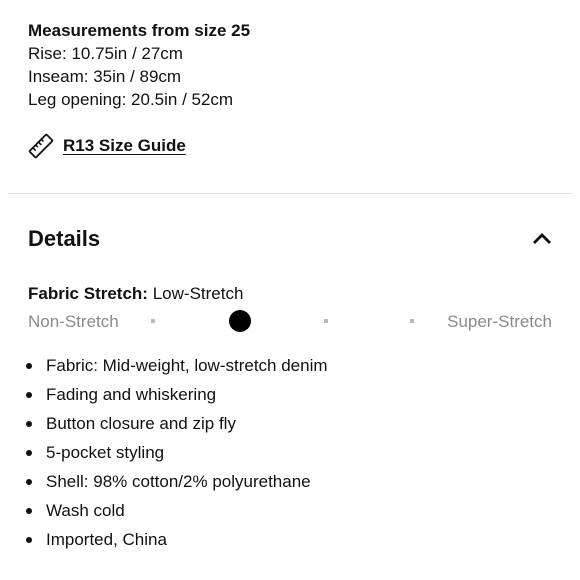 The height and width of the screenshot is (580, 580). Describe the element at coordinates (124, 145) in the screenshot. I see `size-guide-label: R13 Size Guide` at that location.